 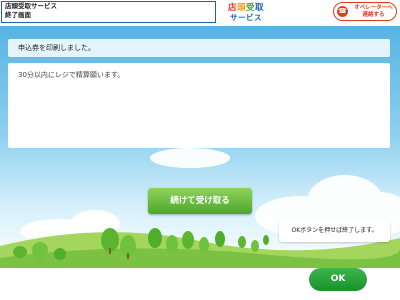 I want to click on contact-operator-label-line2: 連絡する, so click(x=373, y=15).